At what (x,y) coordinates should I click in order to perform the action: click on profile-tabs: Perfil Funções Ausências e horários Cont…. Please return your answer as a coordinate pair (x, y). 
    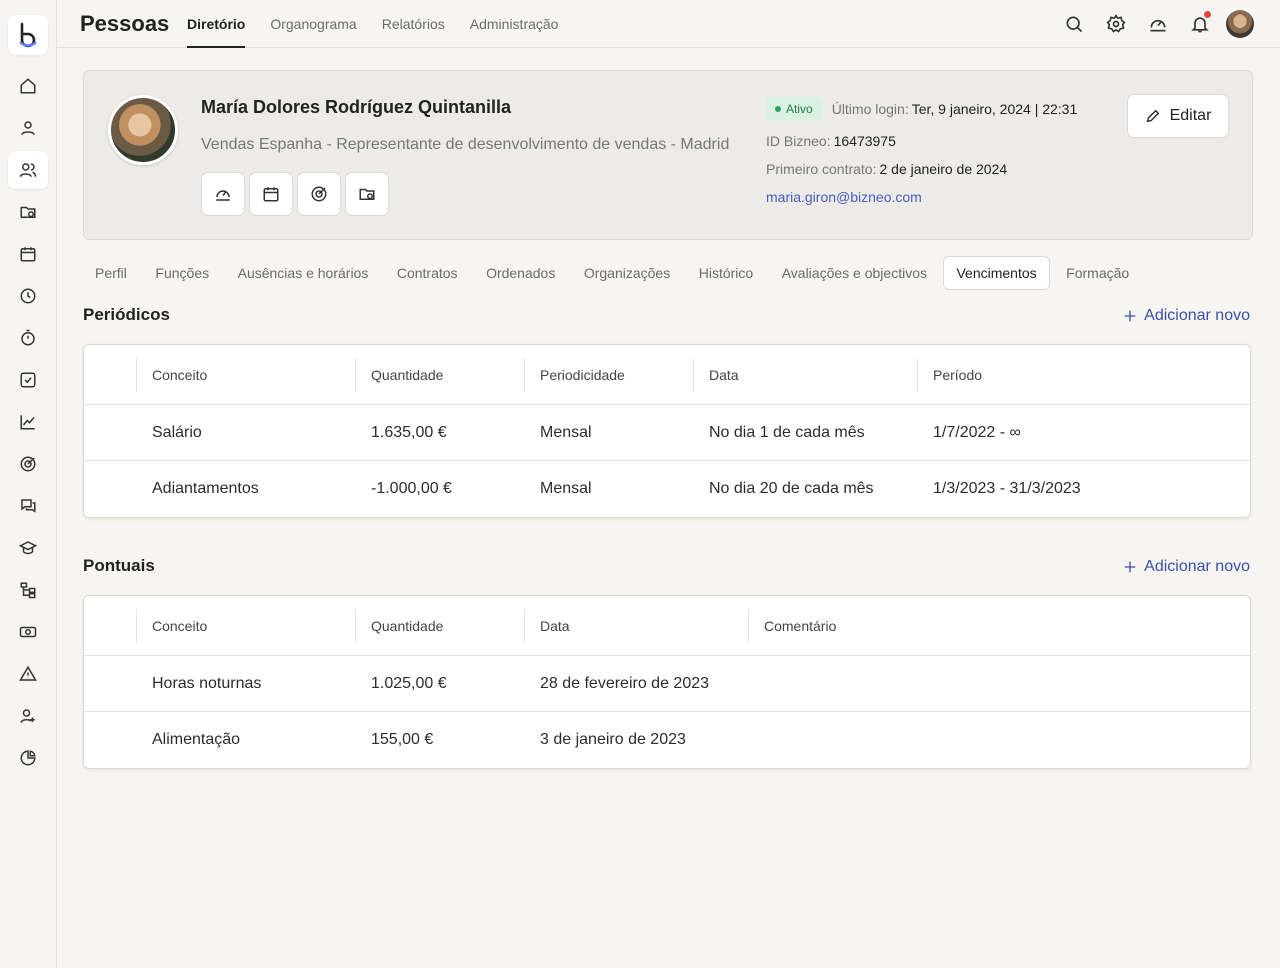
    Looking at the image, I should click on (614, 273).